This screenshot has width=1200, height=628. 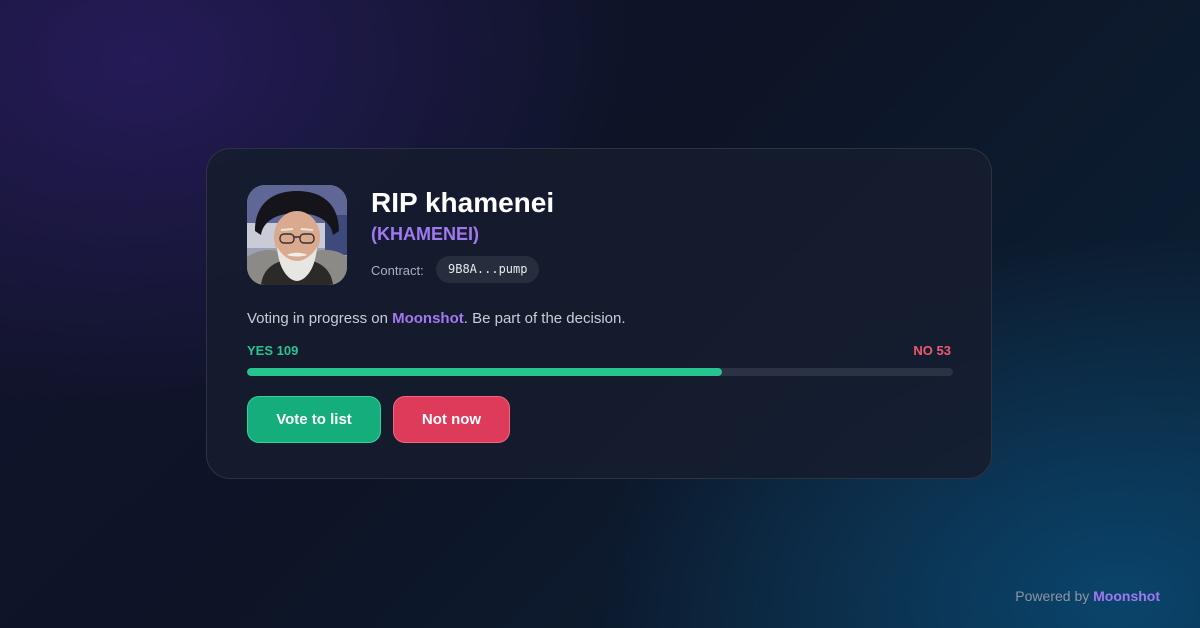 I want to click on footer-prefix: Powered by, so click(x=1054, y=596).